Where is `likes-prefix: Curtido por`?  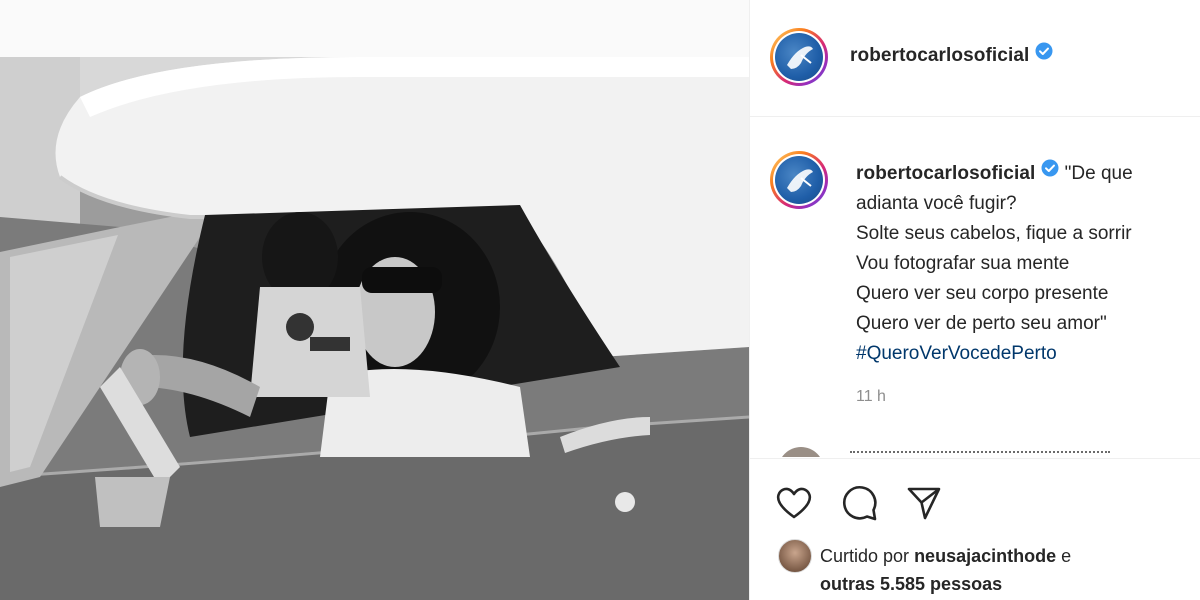 likes-prefix: Curtido por is located at coordinates (865, 556).